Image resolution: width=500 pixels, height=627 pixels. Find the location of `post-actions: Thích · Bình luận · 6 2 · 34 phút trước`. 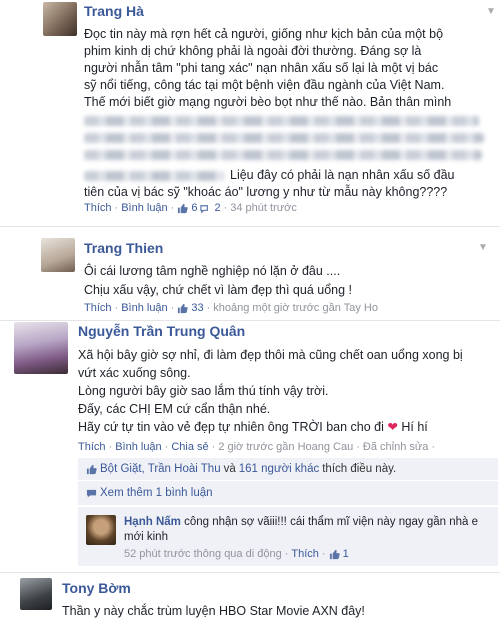

post-actions: Thích · Bình luận · 6 2 · 34 phút trước is located at coordinates (190, 208).